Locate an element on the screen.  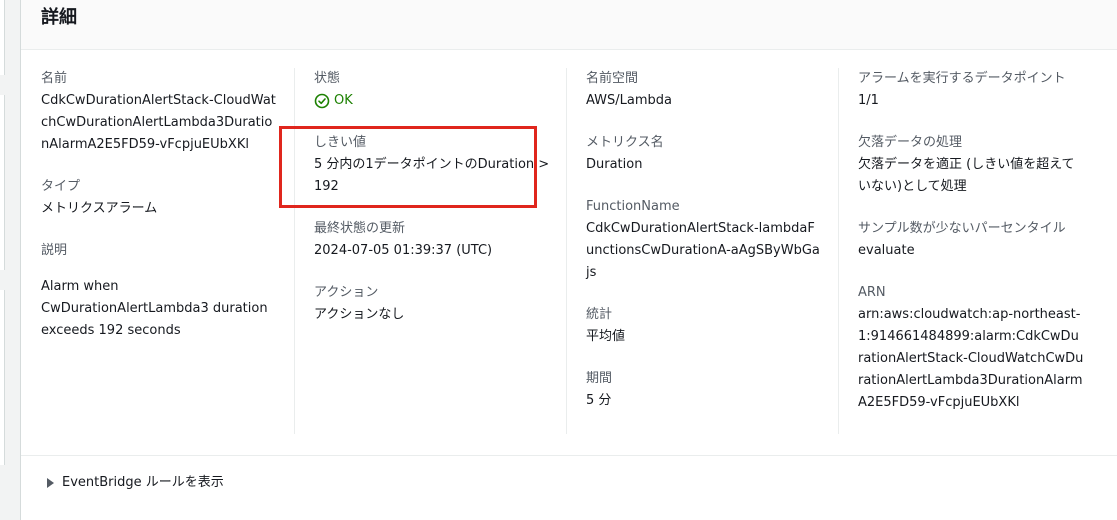
missing-data-label: 欠落データの処理 is located at coordinates (910, 142).